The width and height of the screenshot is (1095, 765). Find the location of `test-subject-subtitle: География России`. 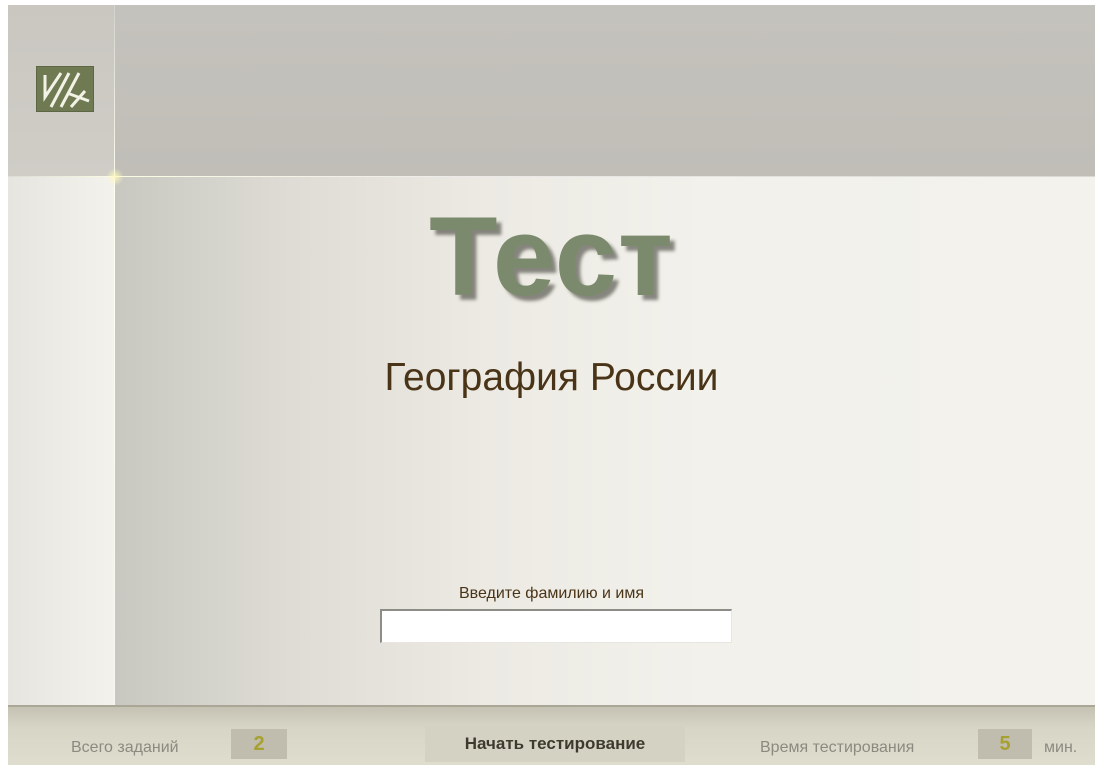

test-subject-subtitle: География России is located at coordinates (551, 377).